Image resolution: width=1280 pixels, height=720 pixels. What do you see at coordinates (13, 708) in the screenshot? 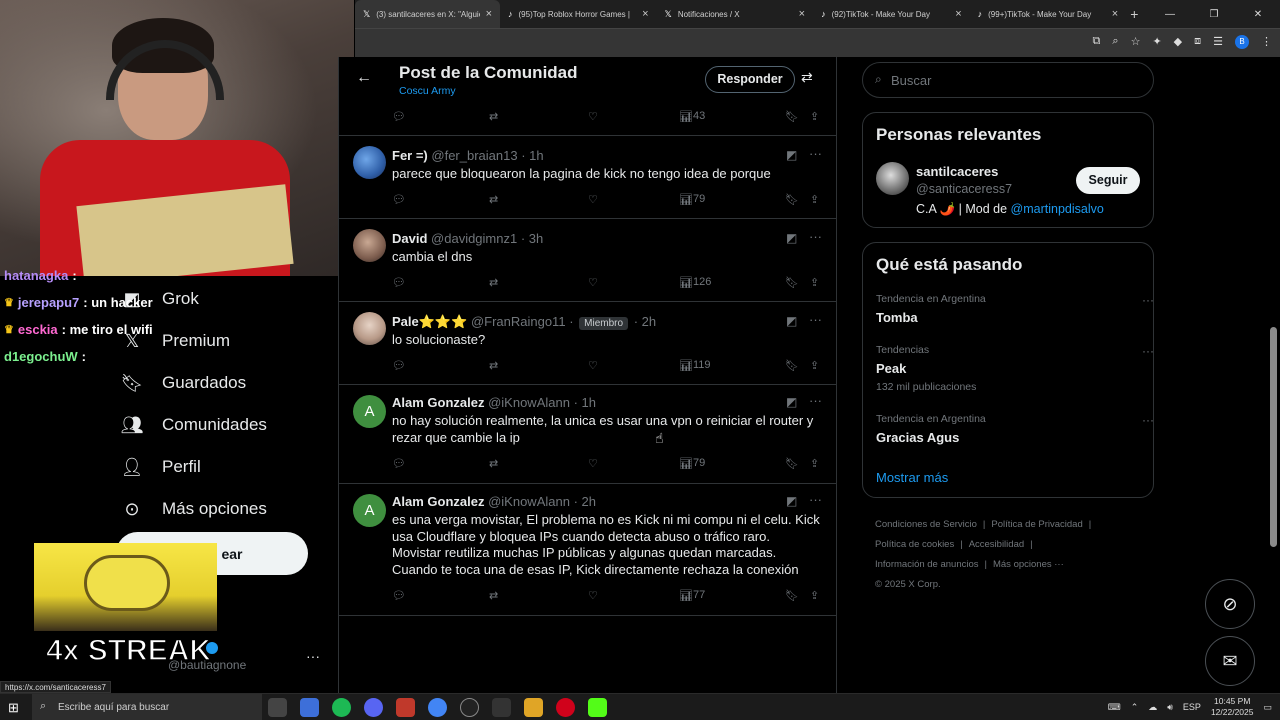
I see `windows-start-icon: ⊞` at bounding box center [13, 708].